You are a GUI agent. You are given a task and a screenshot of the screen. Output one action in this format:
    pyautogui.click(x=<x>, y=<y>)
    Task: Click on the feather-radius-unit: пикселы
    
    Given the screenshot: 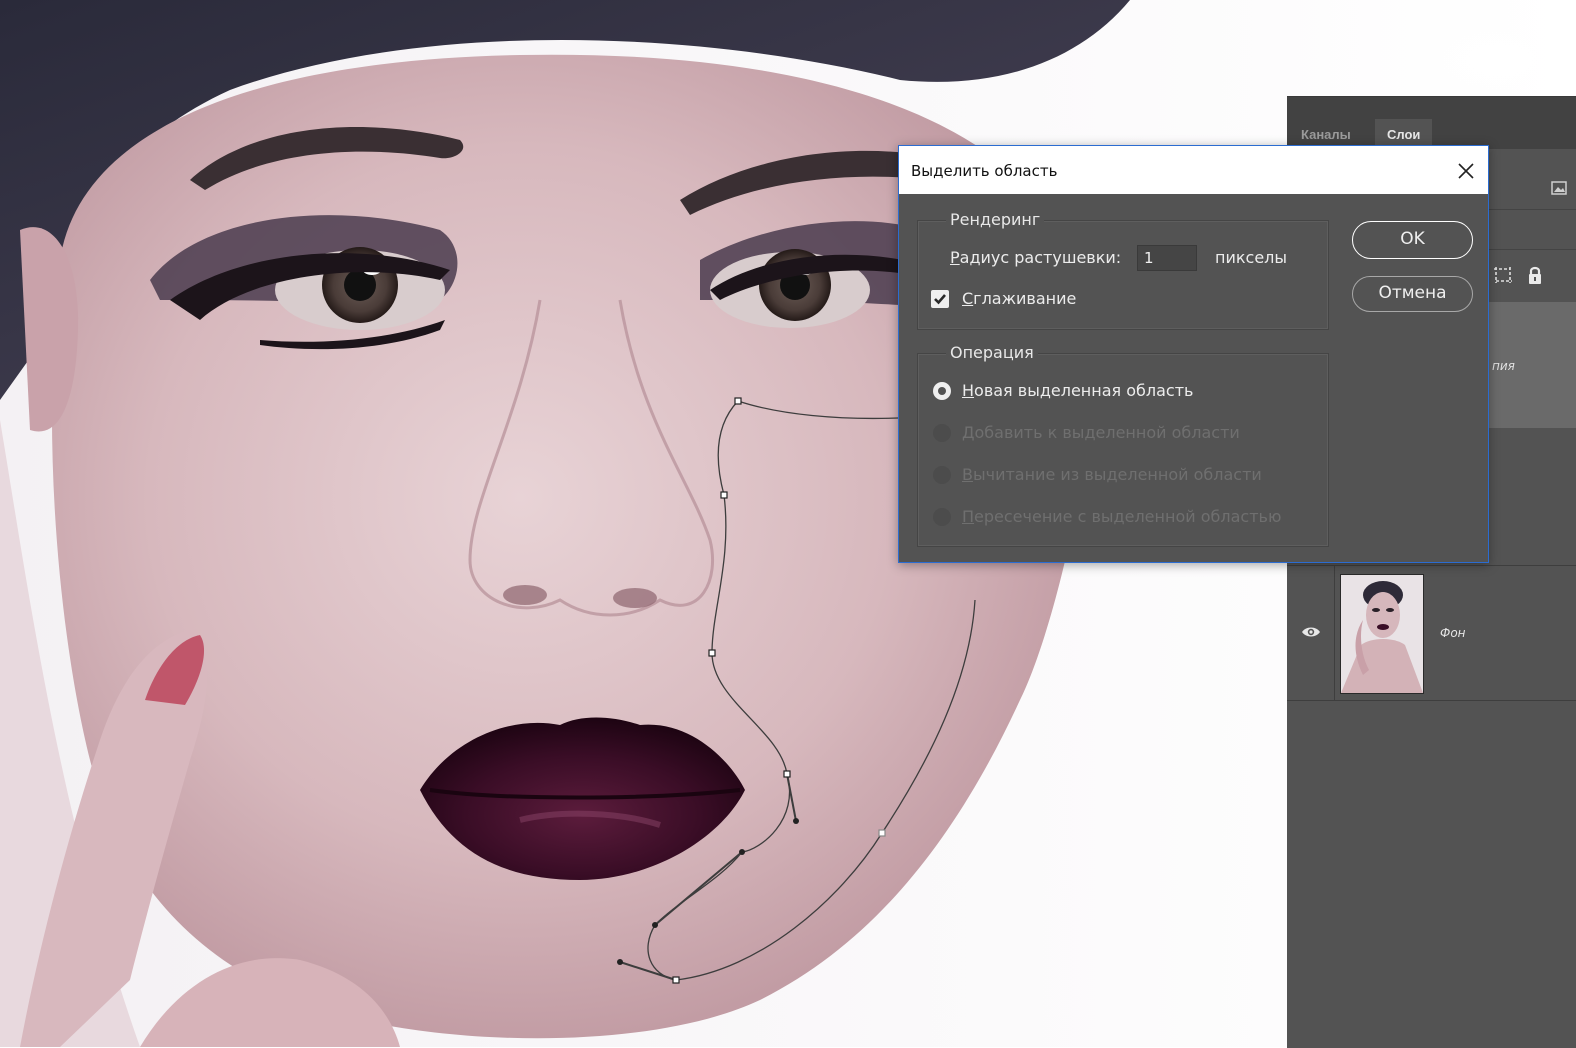 What is the action you would take?
    pyautogui.click(x=1251, y=257)
    